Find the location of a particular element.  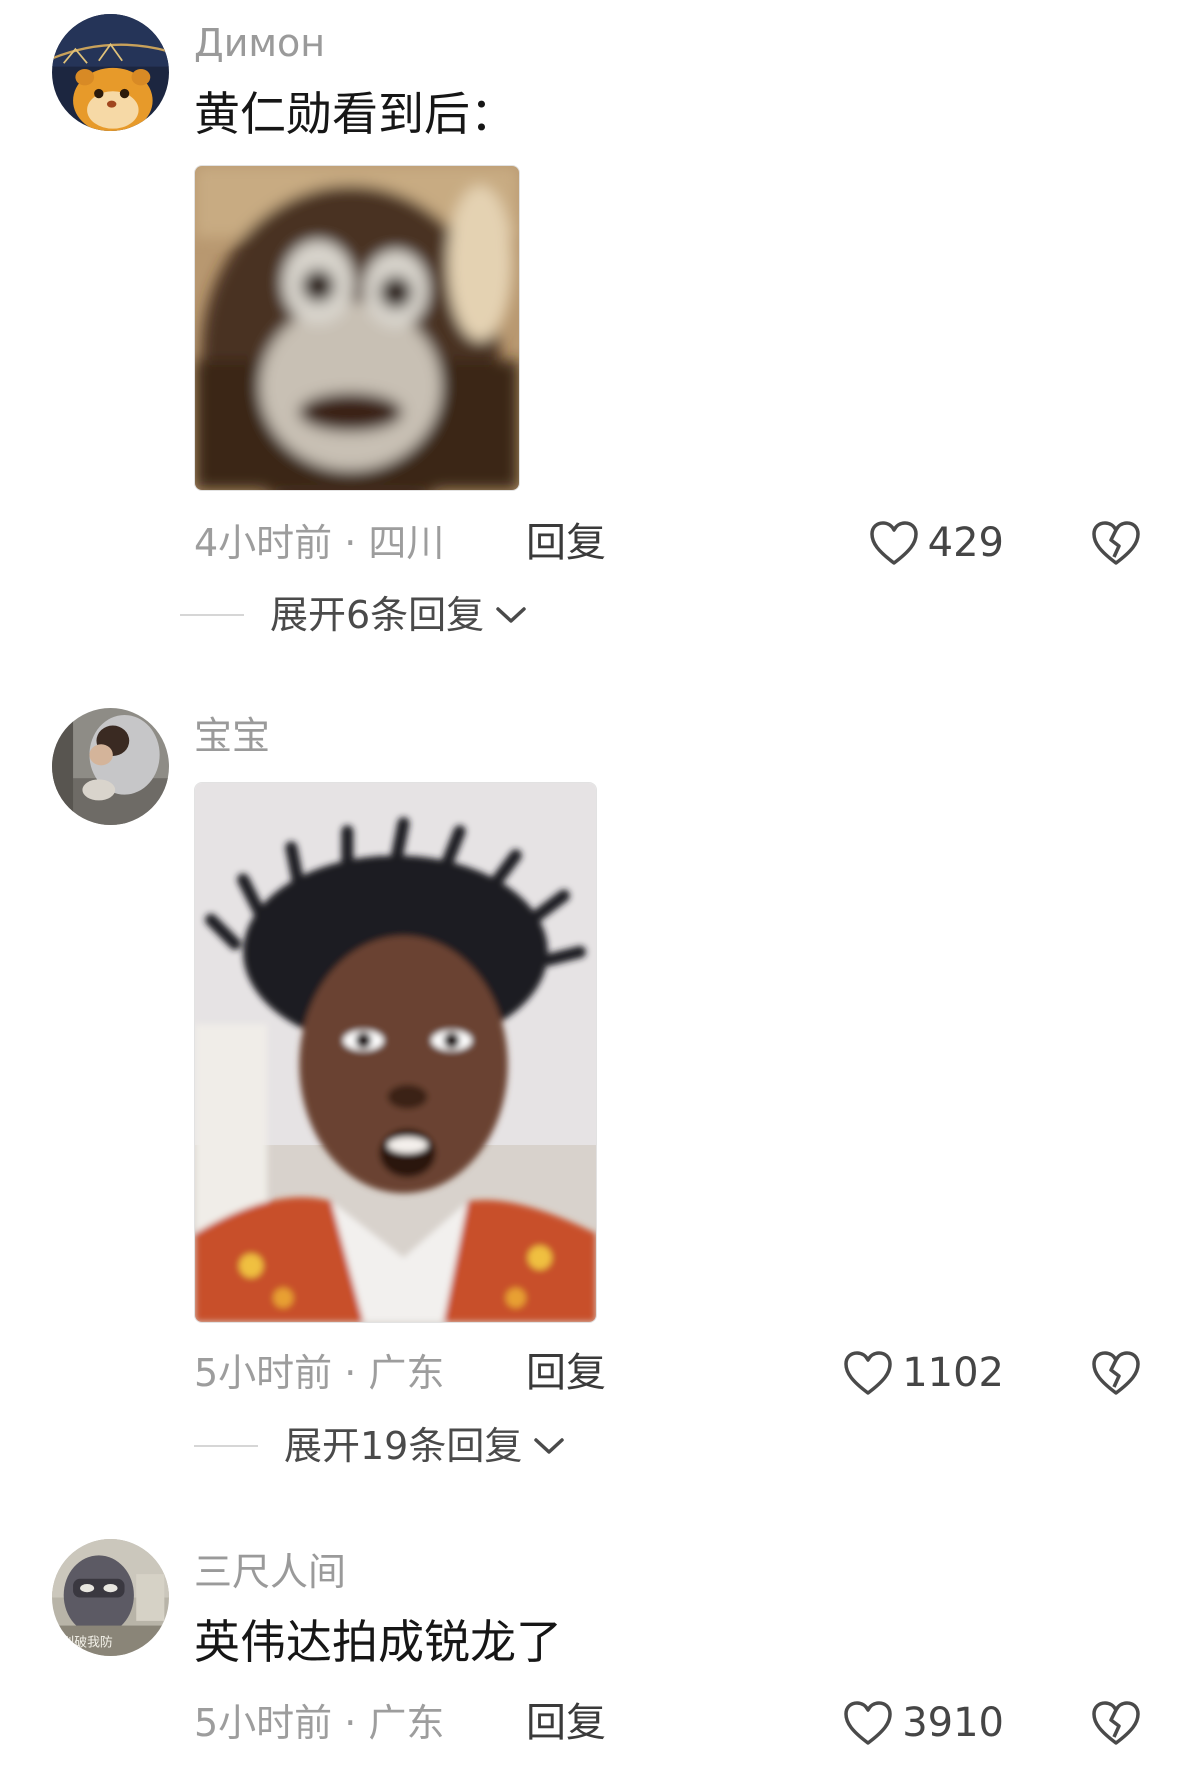

svg-text: 别破我防 is located at coordinates (87, 1643).